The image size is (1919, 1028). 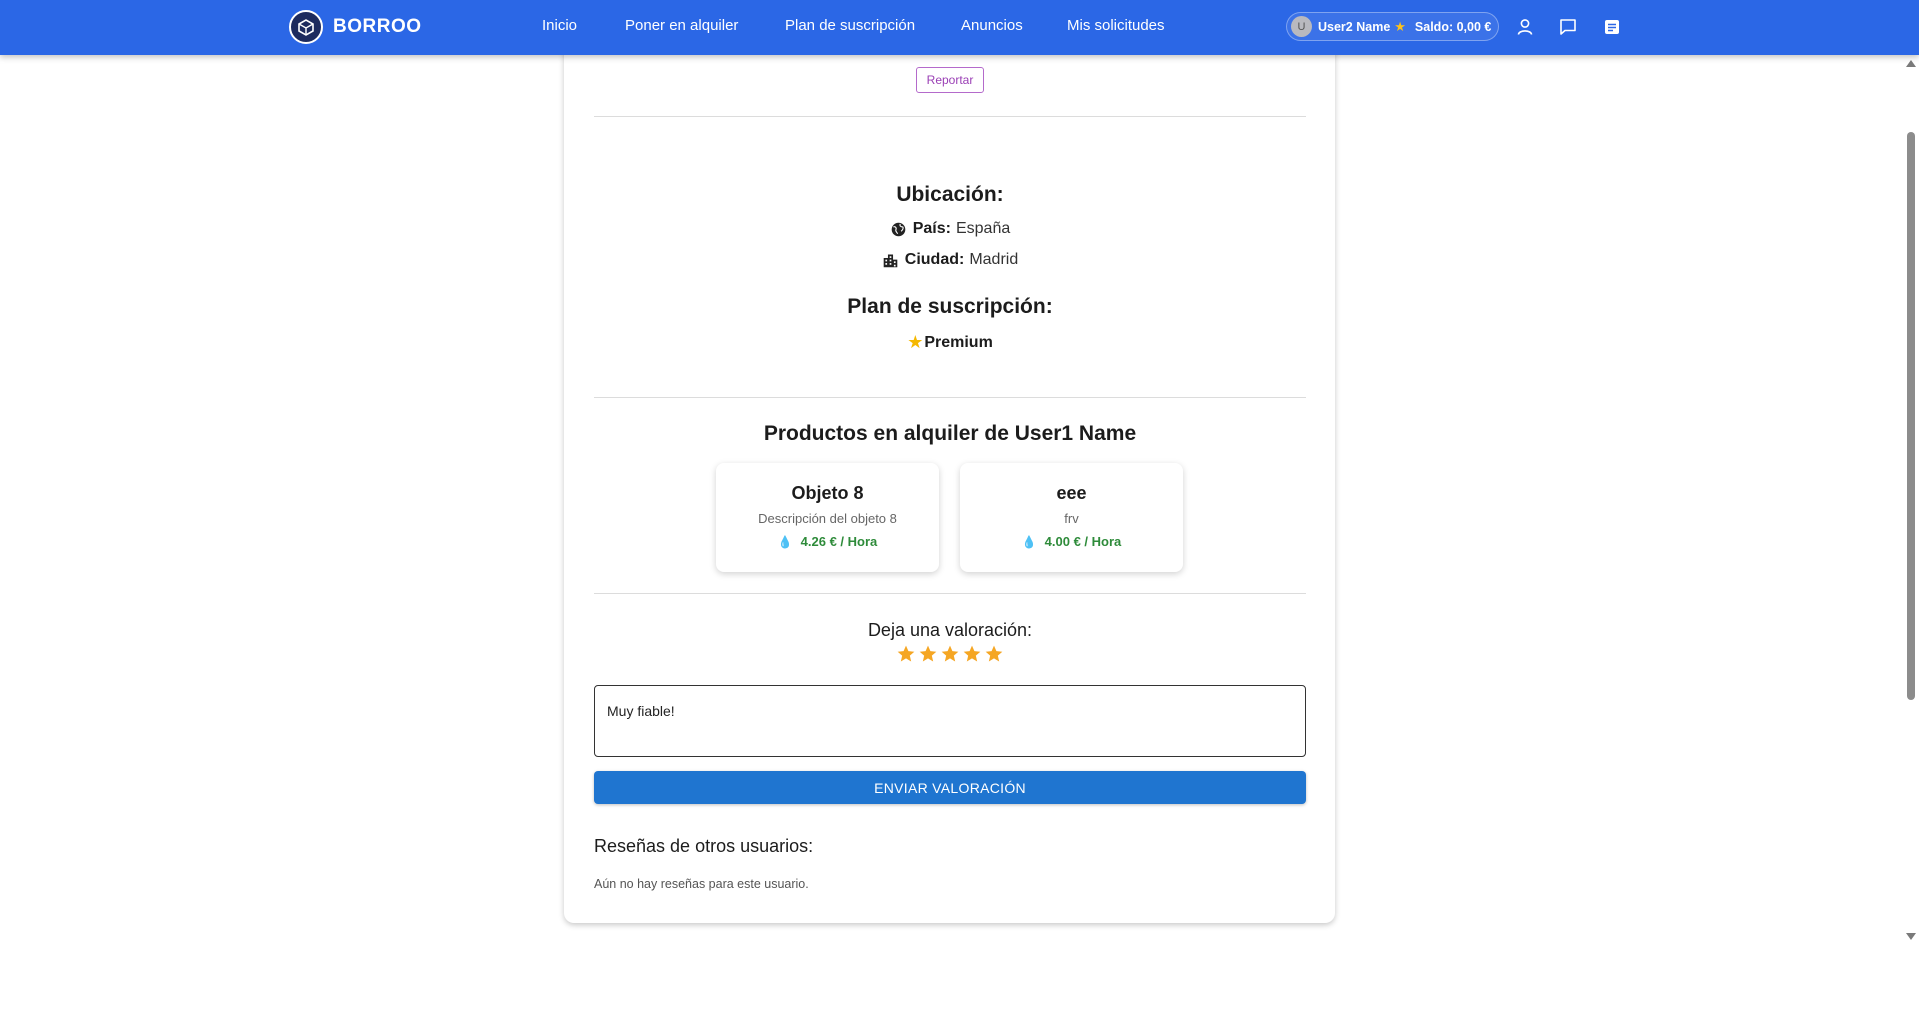 I want to click on globe-icon, so click(x=898, y=229).